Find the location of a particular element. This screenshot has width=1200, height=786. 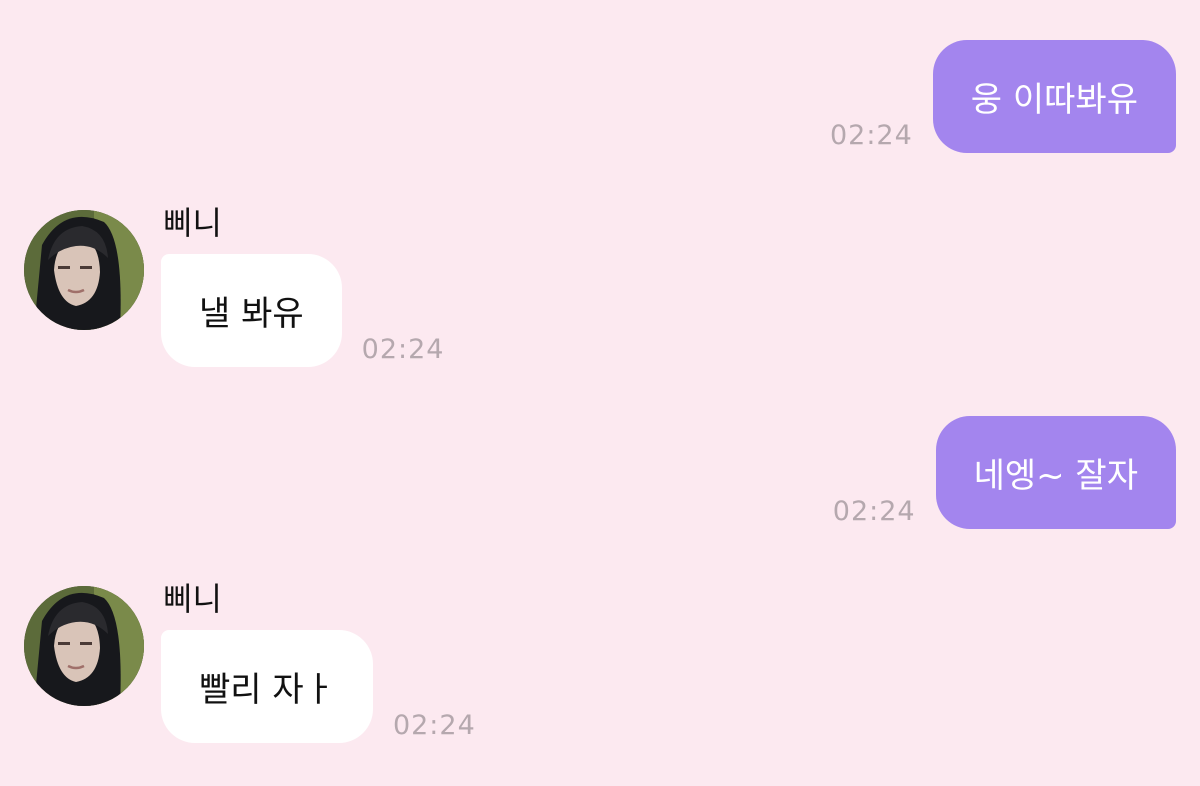

outgoing-message: 02:24 웅 이따봐유 is located at coordinates (600, 96).